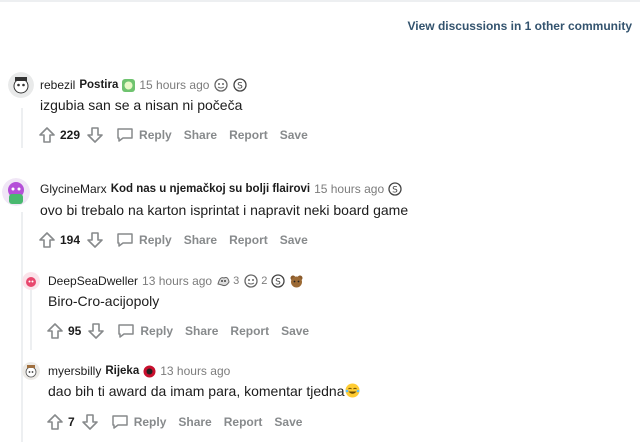 The height and width of the screenshot is (446, 640). I want to click on user-flair: Postira, so click(99, 85).